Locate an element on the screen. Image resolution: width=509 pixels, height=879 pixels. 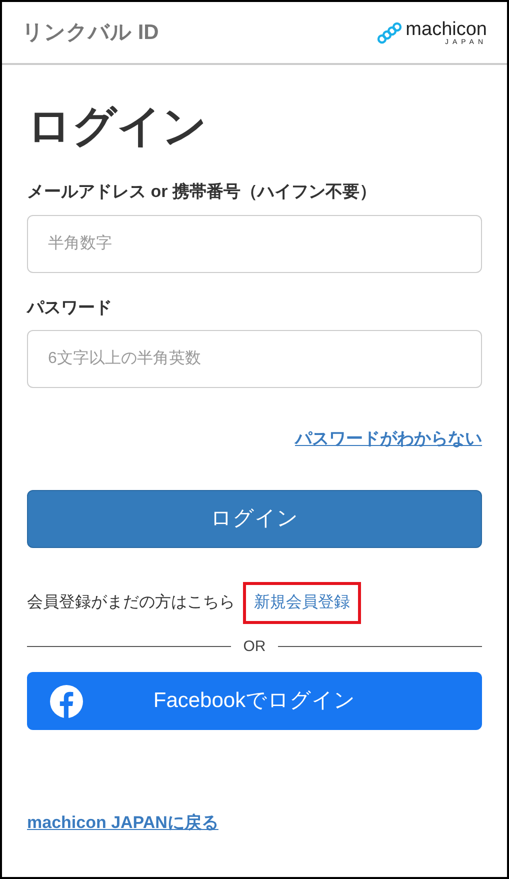
back-link: machicon JAPANに戻る is located at coordinates (122, 823).